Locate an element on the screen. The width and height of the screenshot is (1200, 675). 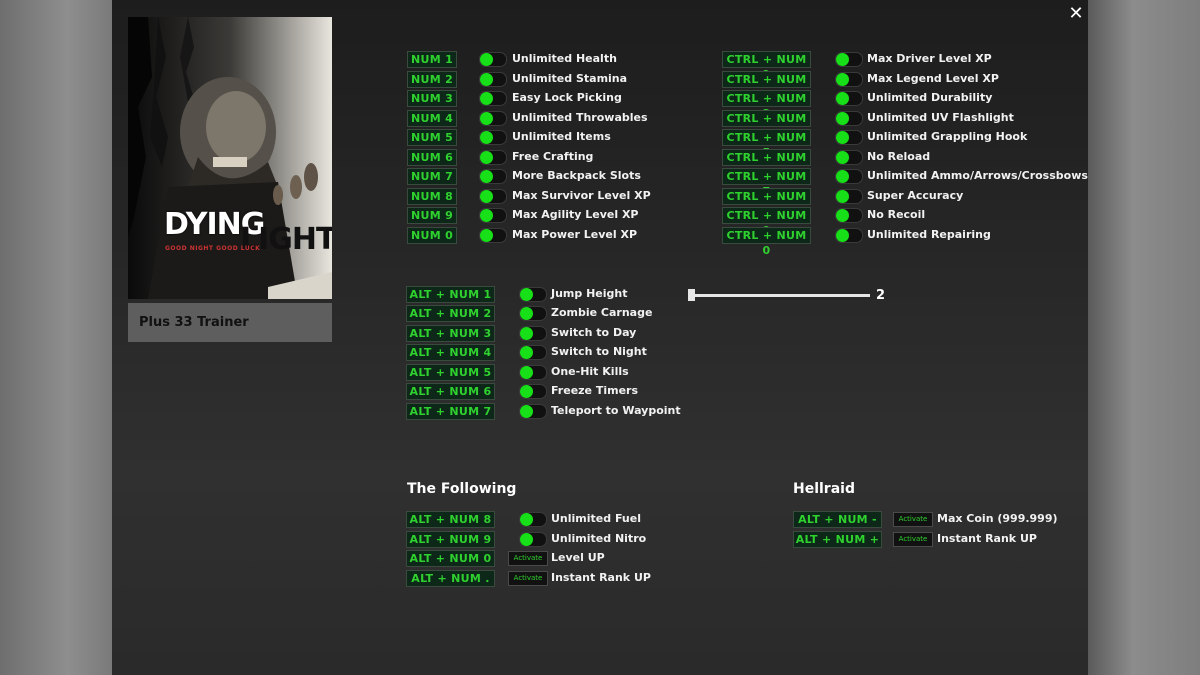
hotkey-badge: CTRL + NUM 8 is located at coordinates (766, 203).